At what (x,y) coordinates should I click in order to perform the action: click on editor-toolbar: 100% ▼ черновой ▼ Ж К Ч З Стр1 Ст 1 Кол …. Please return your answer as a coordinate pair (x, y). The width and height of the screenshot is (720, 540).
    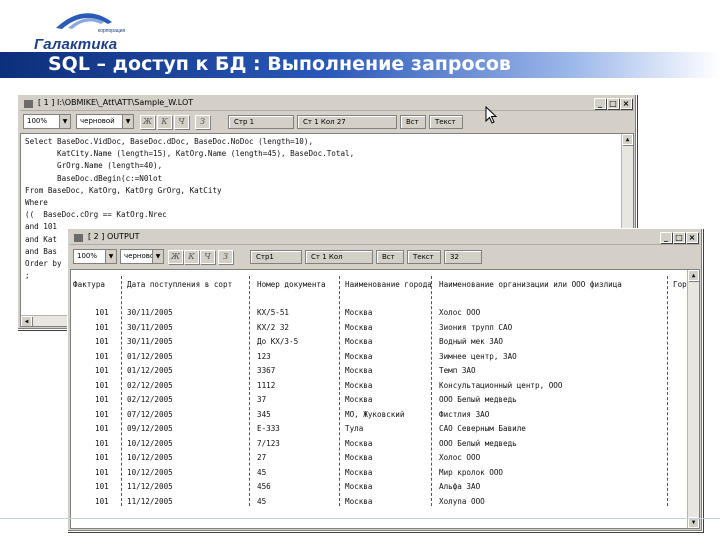
    Looking at the image, I should click on (385, 257).